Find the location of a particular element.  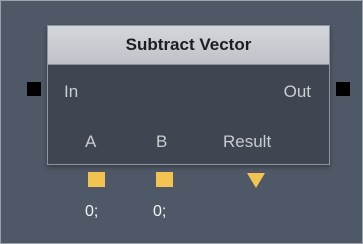

param-a-pin is located at coordinates (96, 179).